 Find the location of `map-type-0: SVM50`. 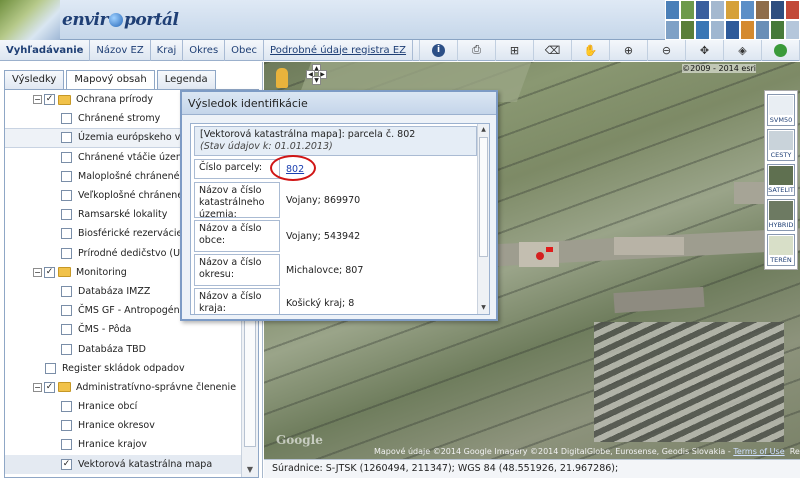

map-type-0: SVM50 is located at coordinates (781, 110).